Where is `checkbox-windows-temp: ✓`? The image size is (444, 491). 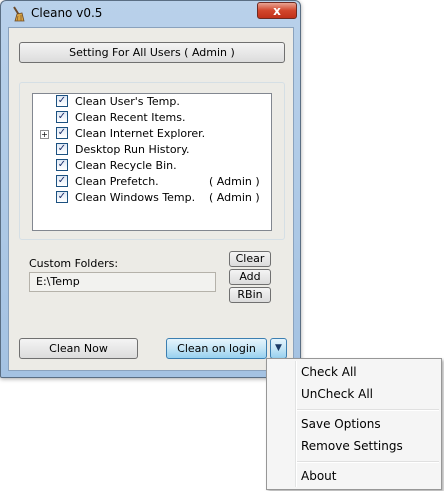
checkbox-windows-temp: ✓ is located at coordinates (62, 197).